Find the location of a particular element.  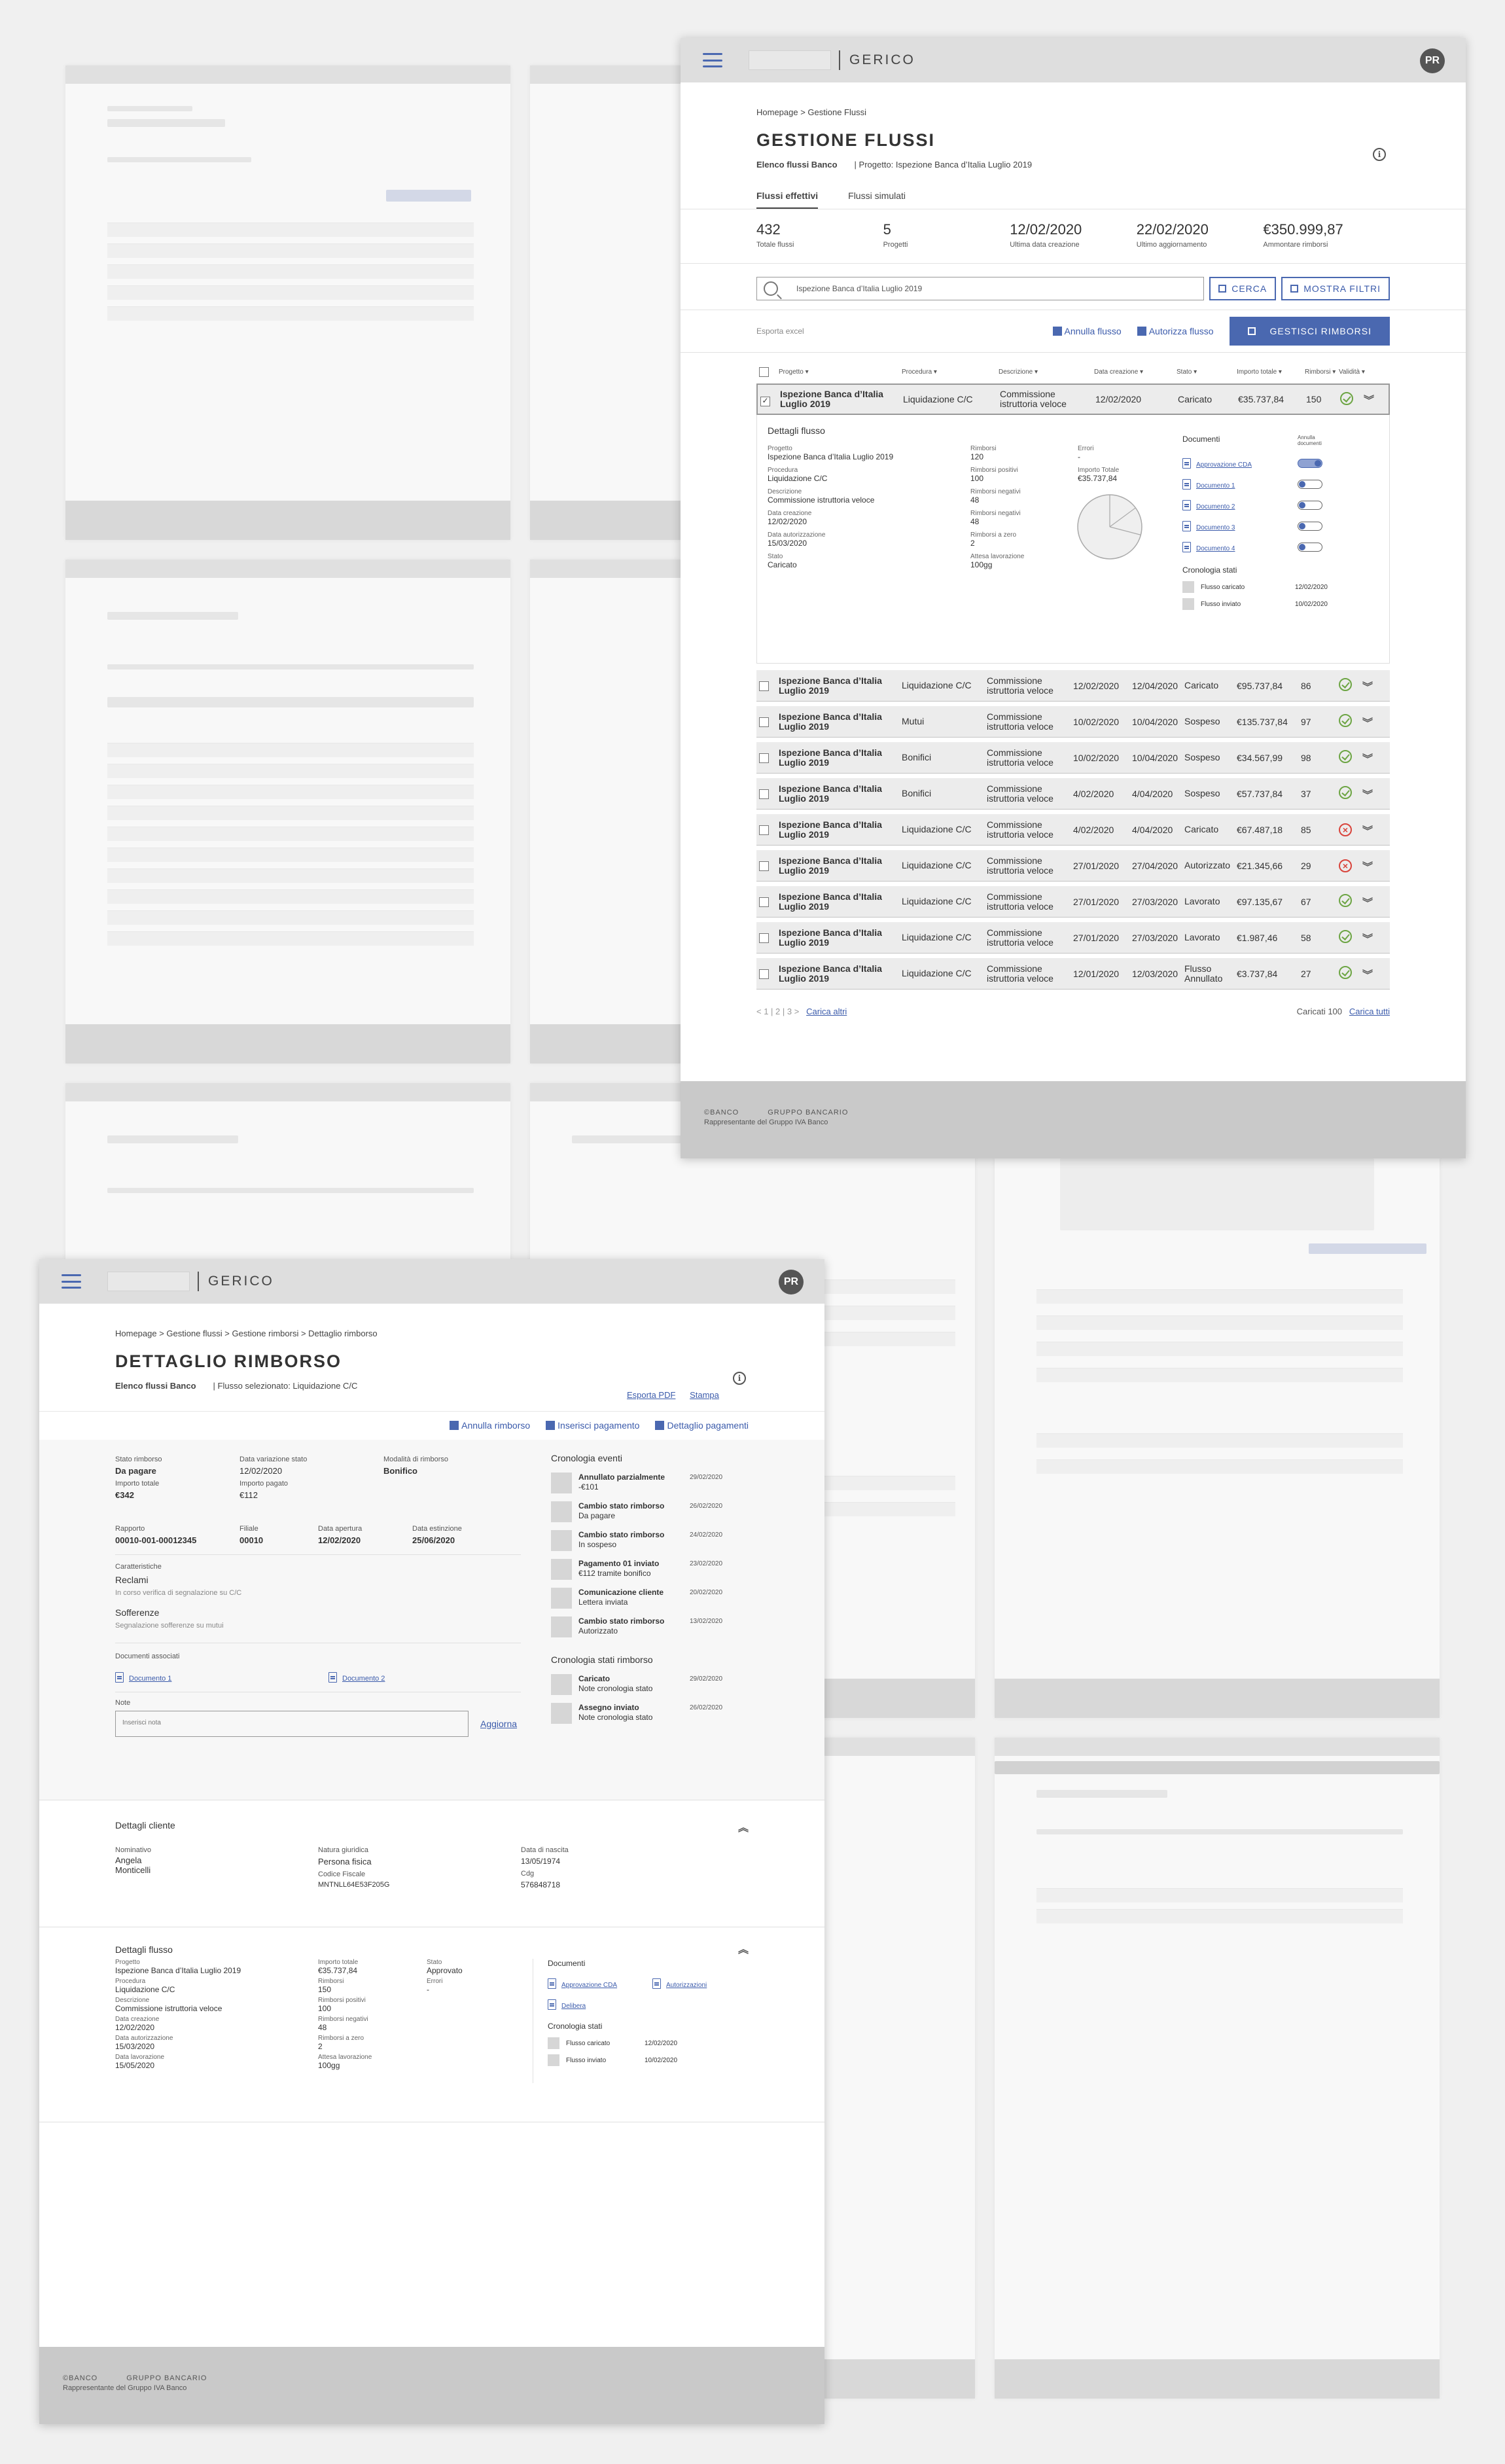

stat-value: 5 is located at coordinates (887, 230).